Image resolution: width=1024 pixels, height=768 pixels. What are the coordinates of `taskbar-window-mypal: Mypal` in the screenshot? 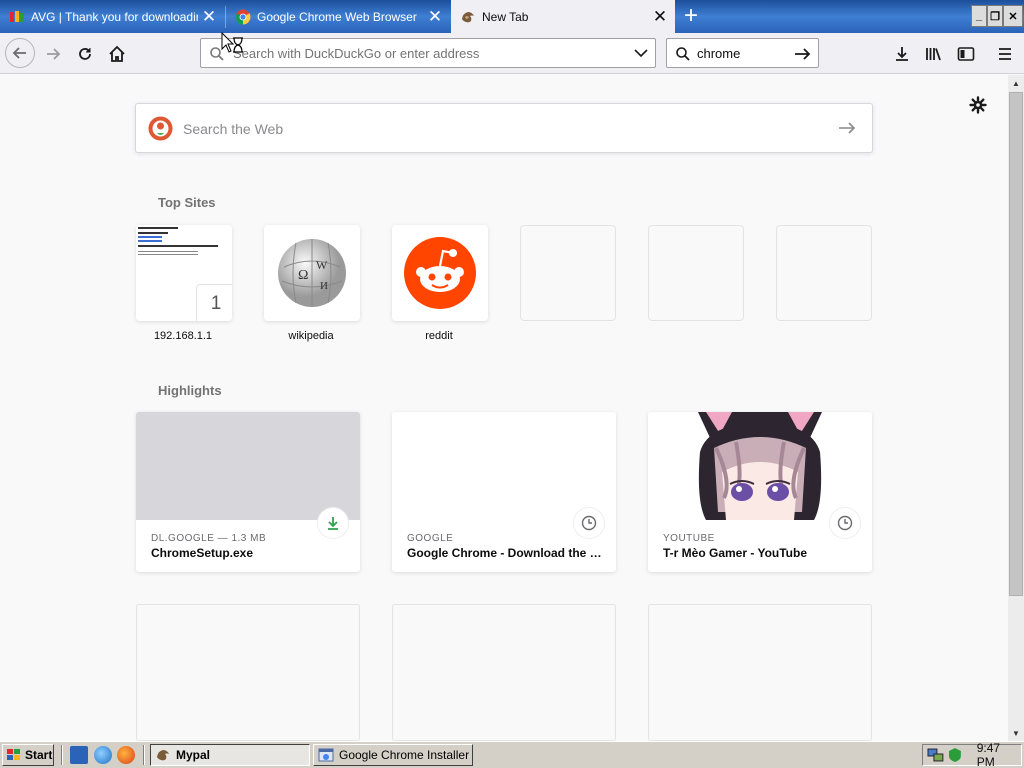 It's located at (230, 755).